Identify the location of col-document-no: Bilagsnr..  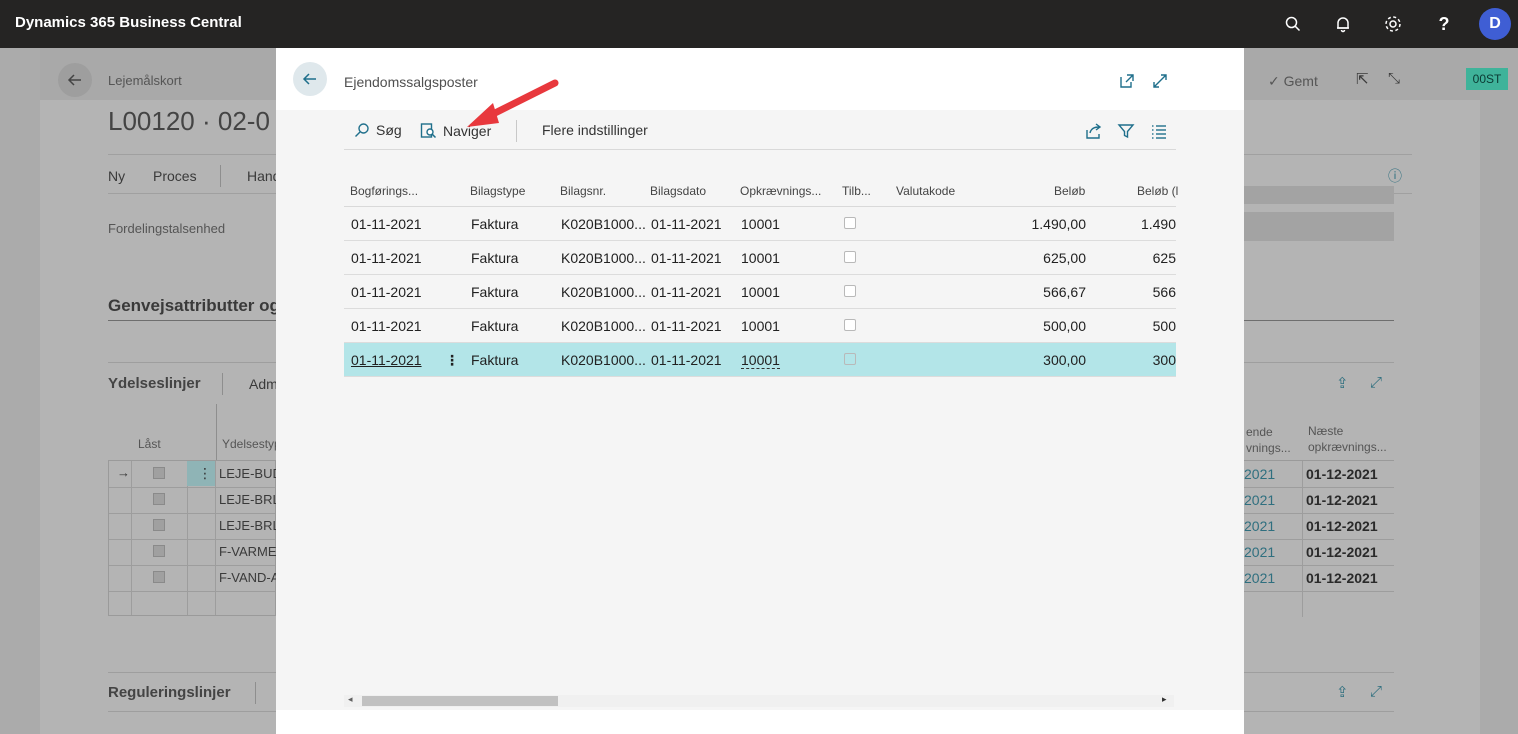
(583, 191).